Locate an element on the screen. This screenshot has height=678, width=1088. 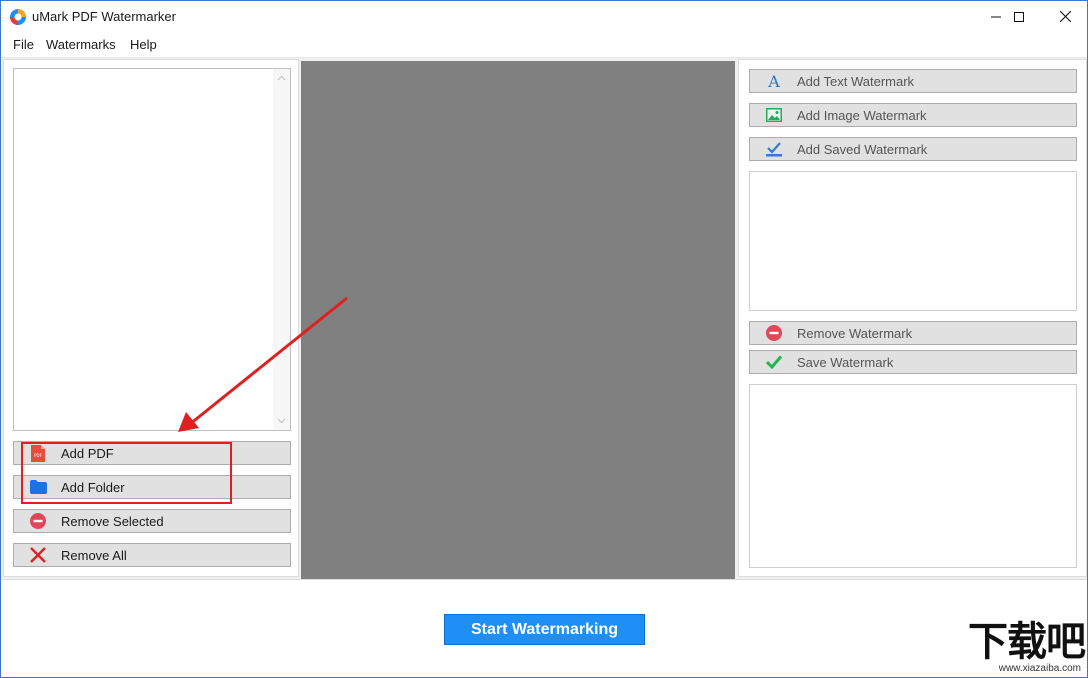
save-watermark-label: Save Watermark is located at coordinates (845, 362).